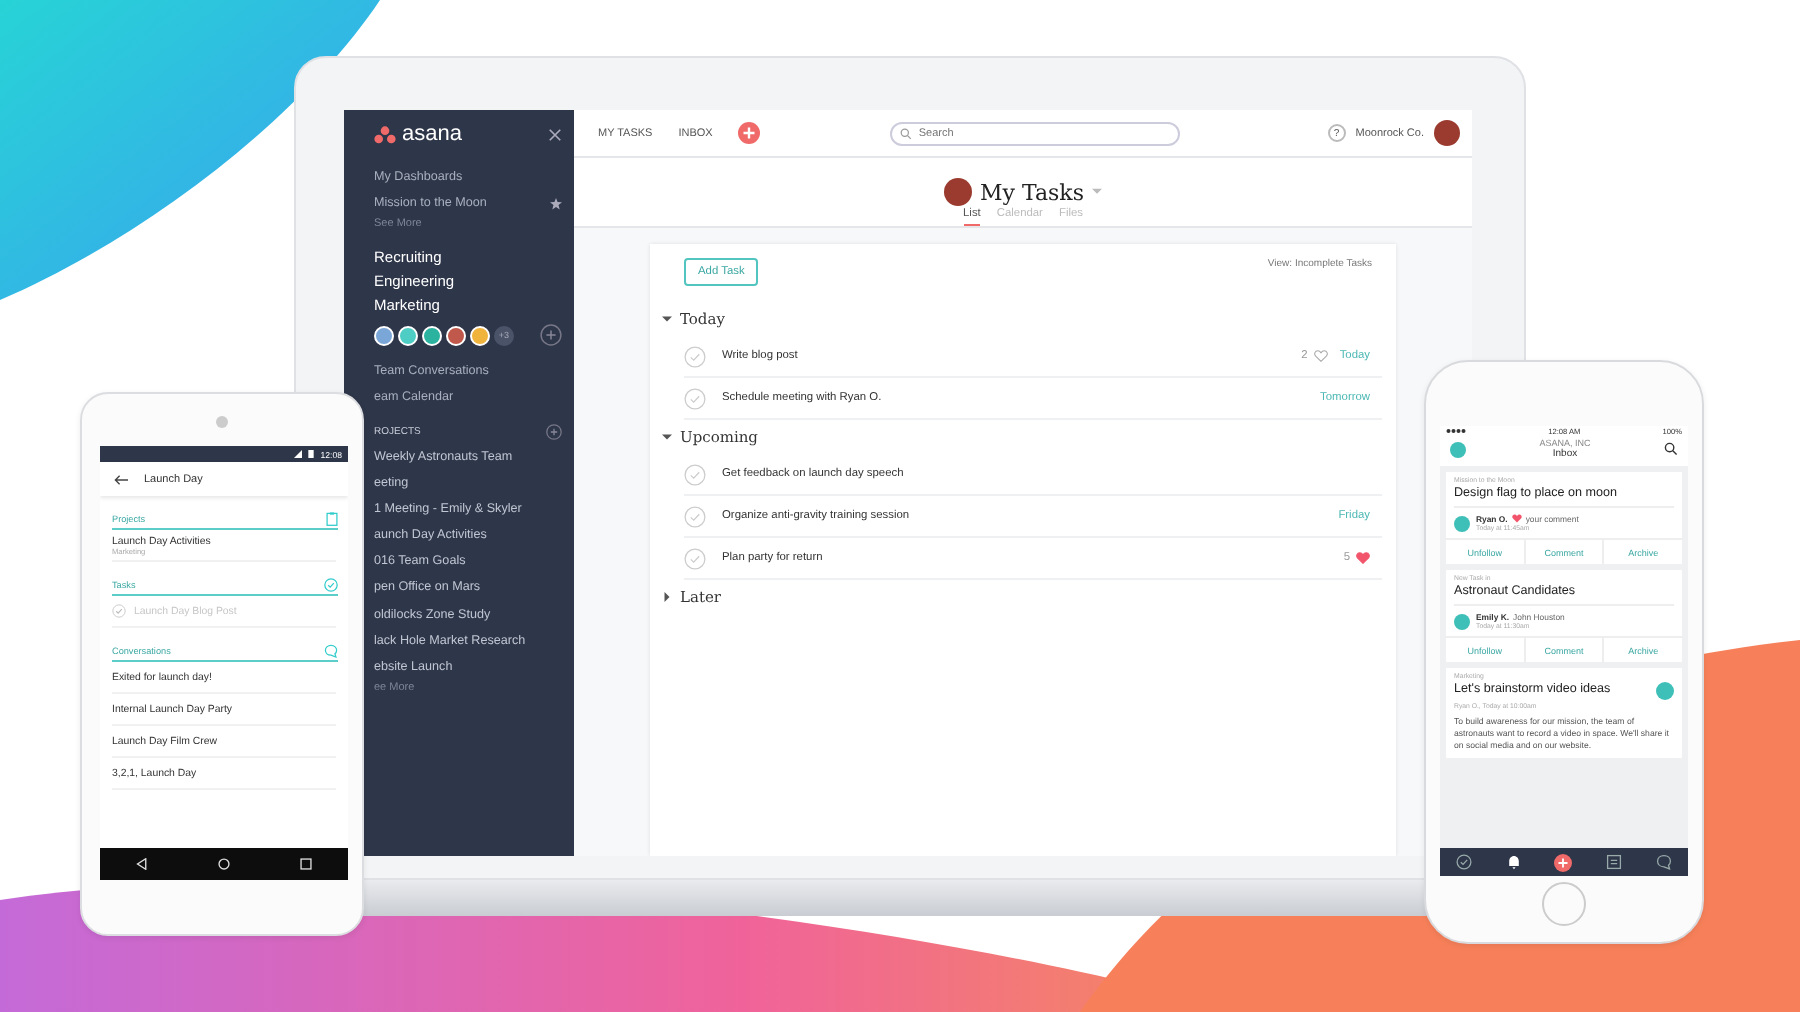 The width and height of the screenshot is (1800, 1012). Describe the element at coordinates (385, 134) in the screenshot. I see `logo-icon` at that location.